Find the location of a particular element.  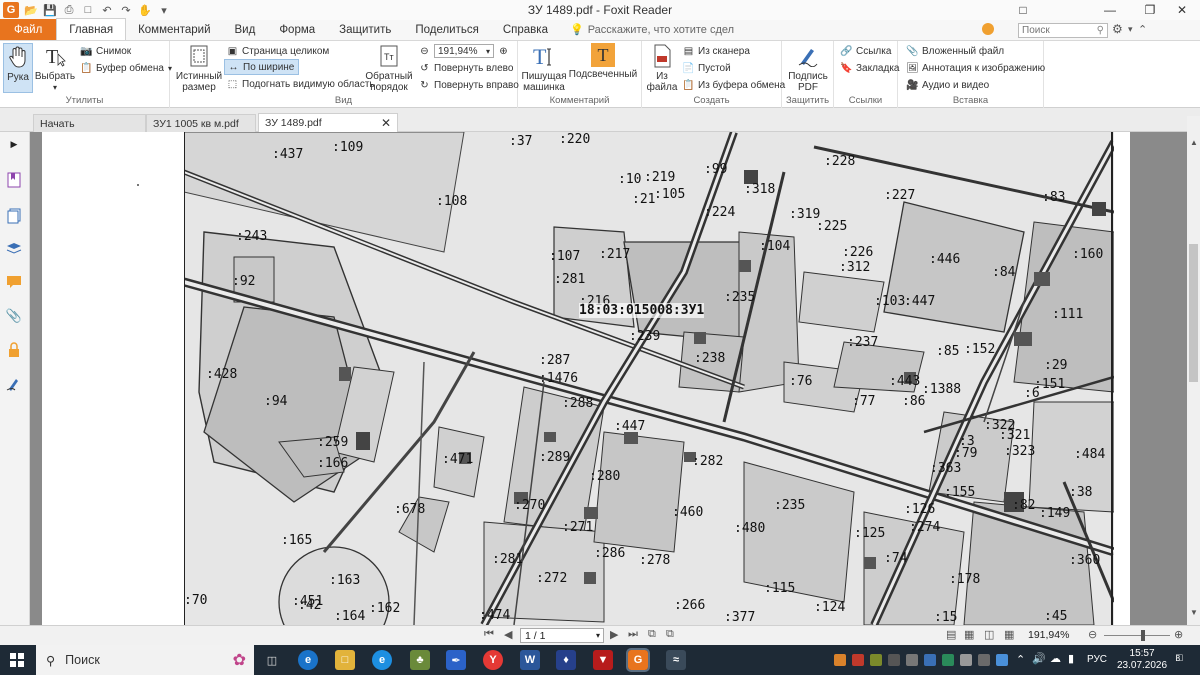

next-view-icon: ⧉ is located at coordinates (670, 634).